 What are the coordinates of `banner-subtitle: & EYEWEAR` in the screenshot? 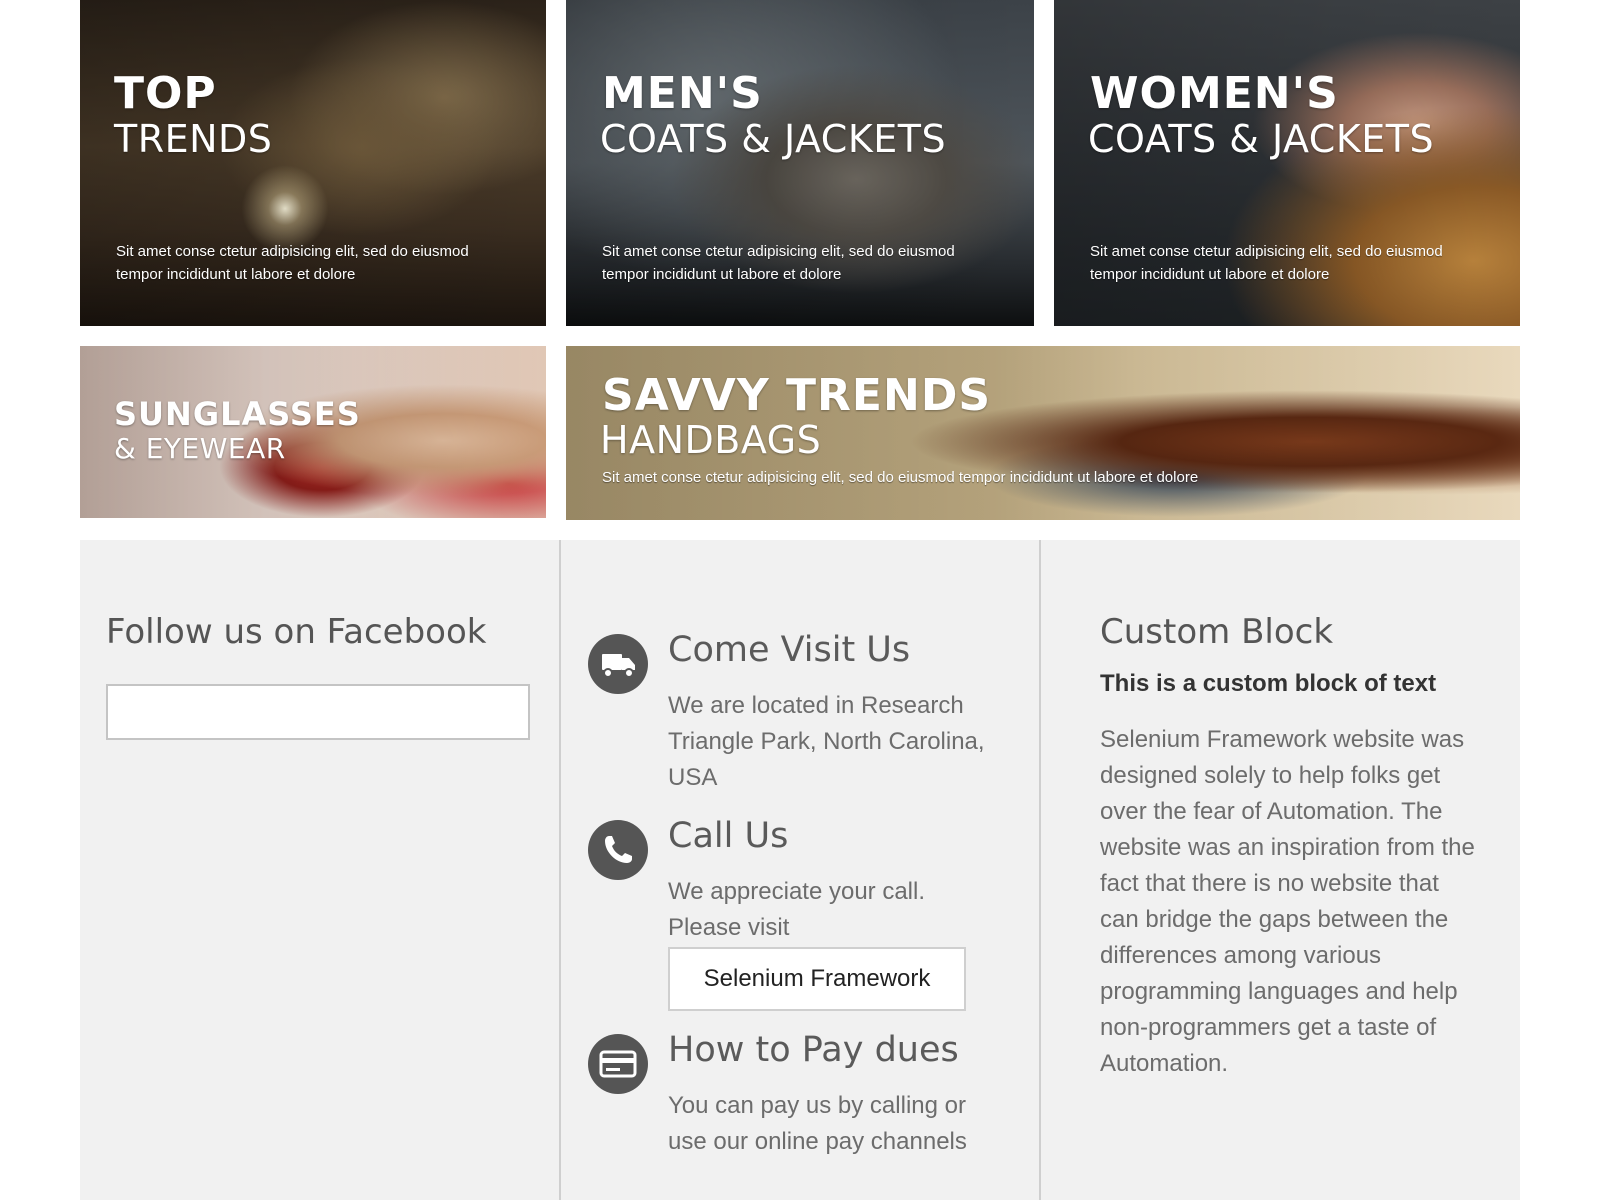 It's located at (200, 448).